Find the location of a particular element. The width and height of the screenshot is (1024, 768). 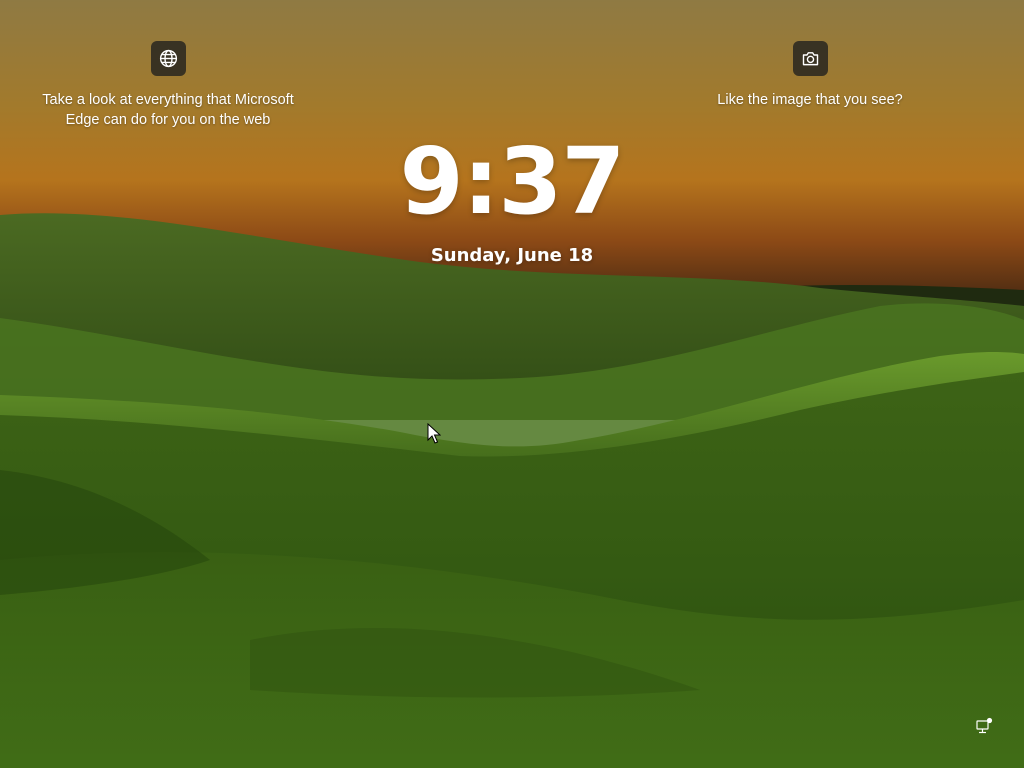

globe-icon is located at coordinates (168, 58).